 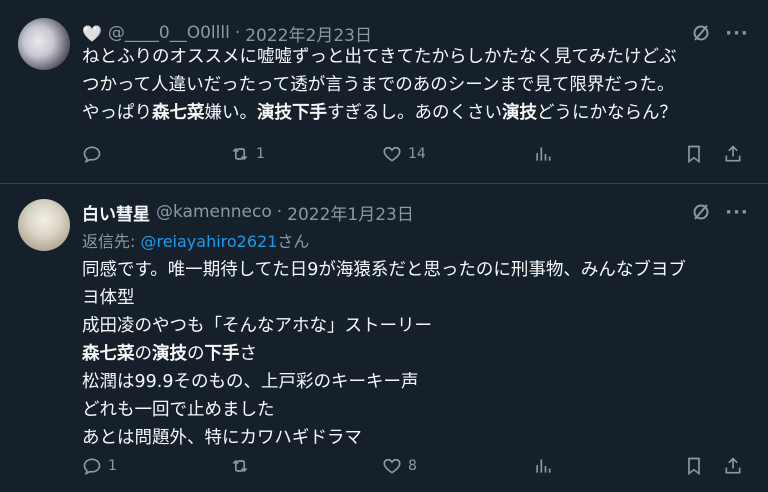 I want to click on tweet-text-line: ヨ体型, so click(x=108, y=298).